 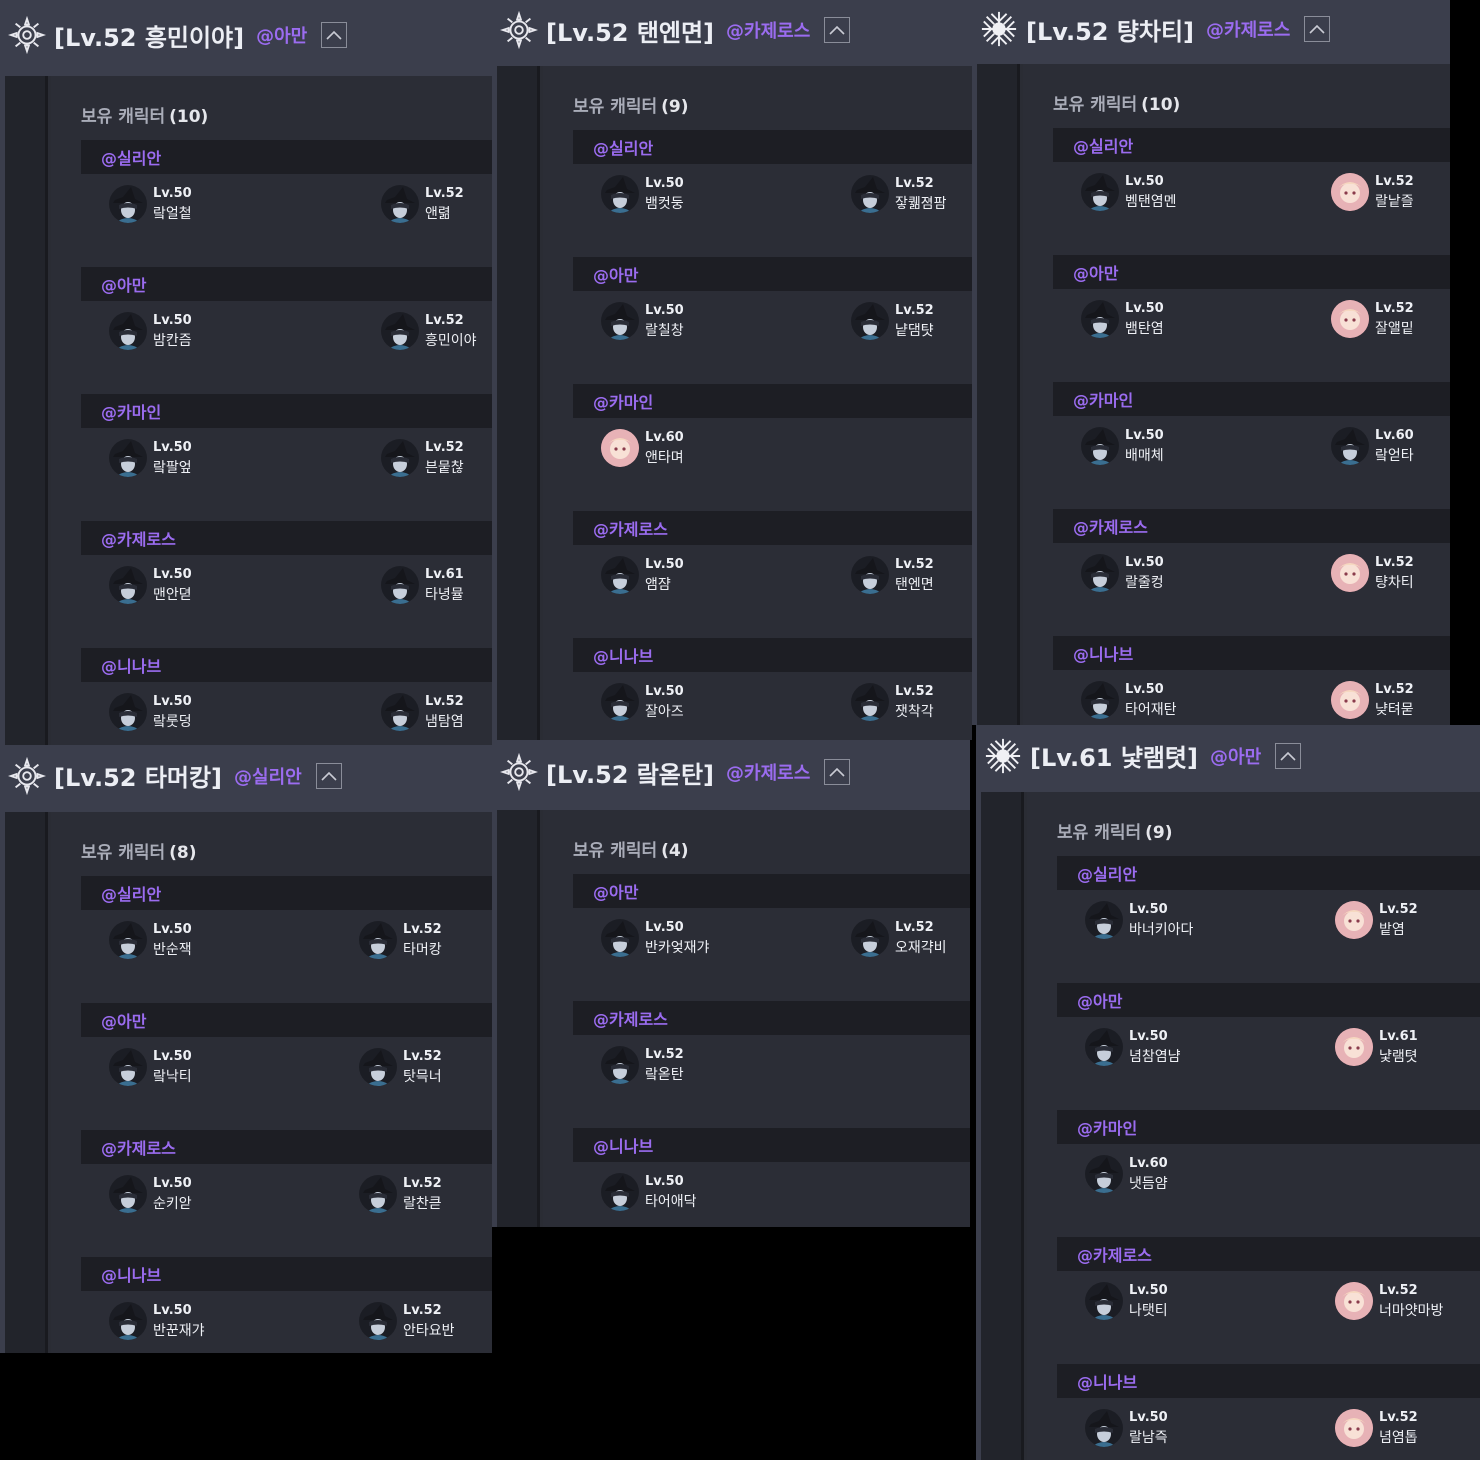 I want to click on character-entry: Lv.50 바너키아다, so click(x=1139, y=920).